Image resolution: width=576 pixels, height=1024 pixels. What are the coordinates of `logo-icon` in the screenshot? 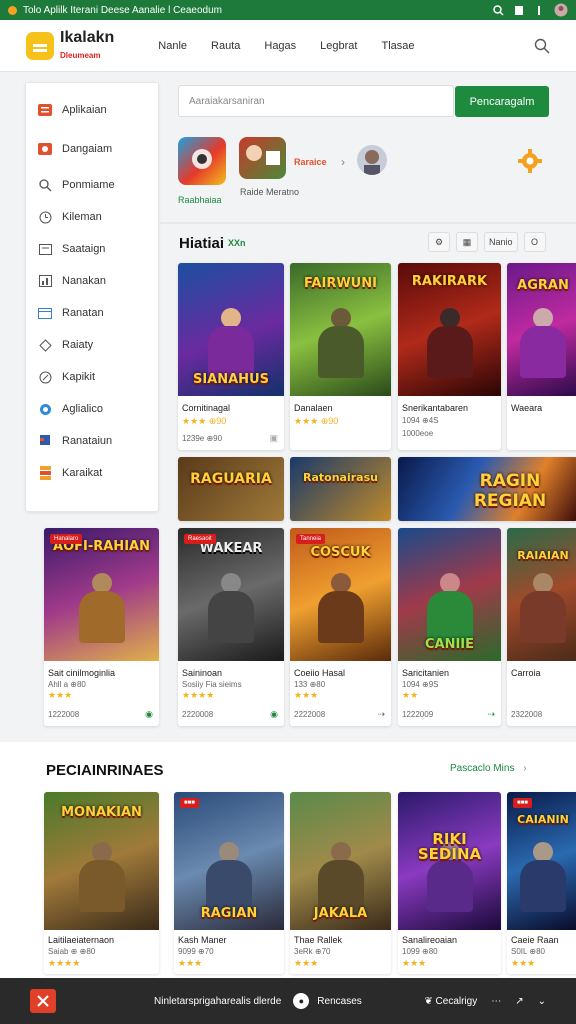 It's located at (40, 45).